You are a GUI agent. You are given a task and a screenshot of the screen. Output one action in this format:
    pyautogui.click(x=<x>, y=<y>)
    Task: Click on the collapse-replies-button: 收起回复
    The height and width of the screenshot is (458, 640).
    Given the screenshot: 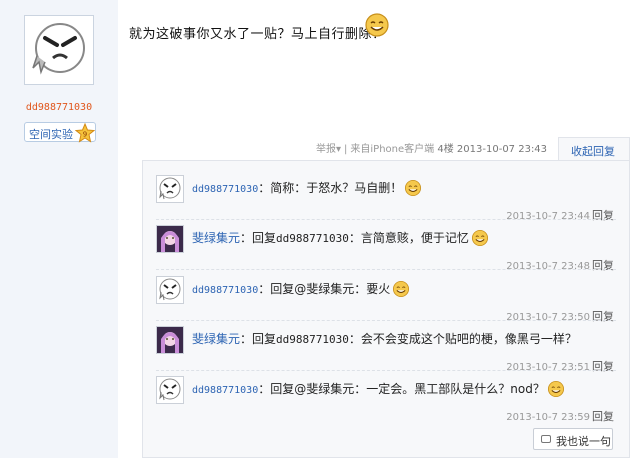 What is the action you would take?
    pyautogui.click(x=594, y=149)
    